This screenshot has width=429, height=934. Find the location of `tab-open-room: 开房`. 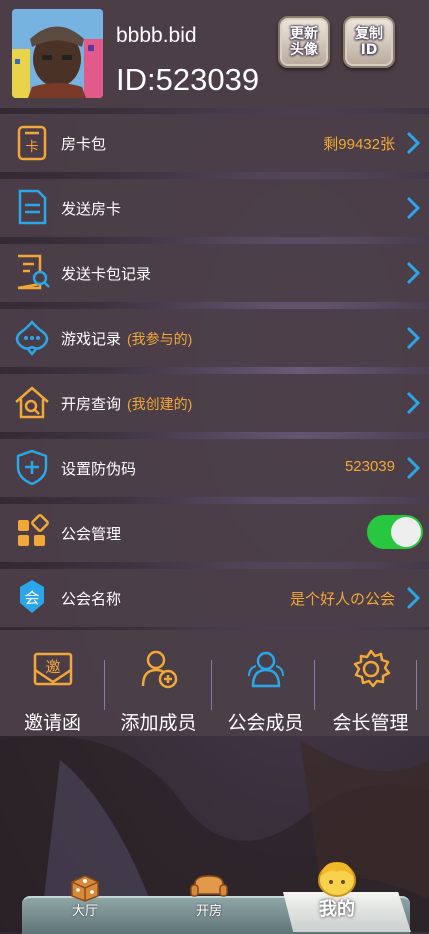

tab-open-room: 开房 is located at coordinates (209, 896).